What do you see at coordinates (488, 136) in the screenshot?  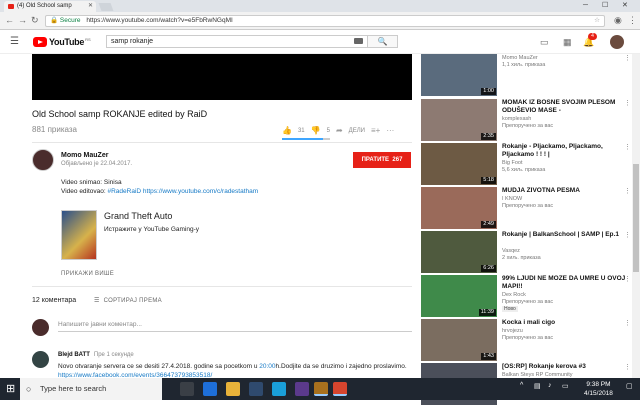 I see `video-duration: 2:35` at bounding box center [488, 136].